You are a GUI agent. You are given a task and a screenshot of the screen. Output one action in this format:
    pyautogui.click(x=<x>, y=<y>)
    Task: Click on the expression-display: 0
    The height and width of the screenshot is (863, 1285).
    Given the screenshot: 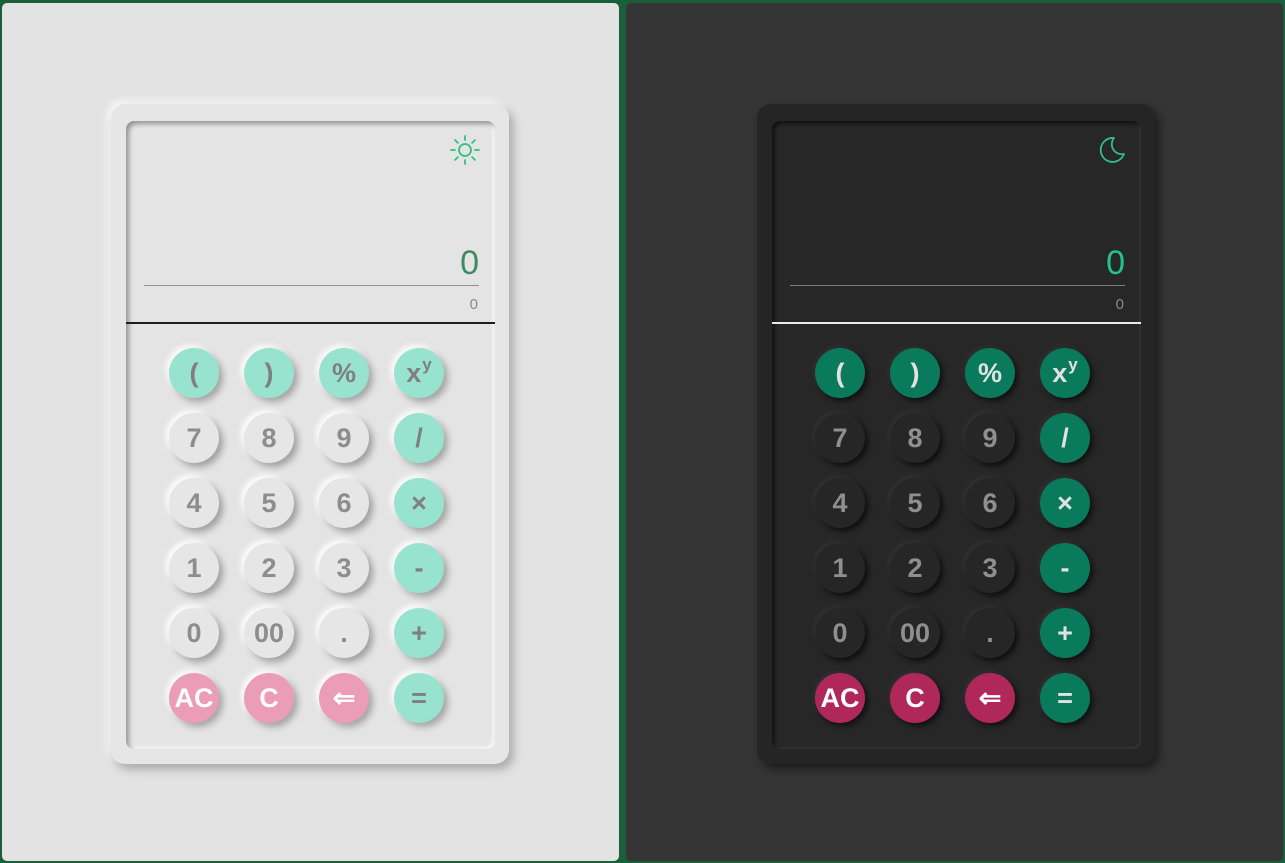 What is the action you would take?
    pyautogui.click(x=473, y=304)
    